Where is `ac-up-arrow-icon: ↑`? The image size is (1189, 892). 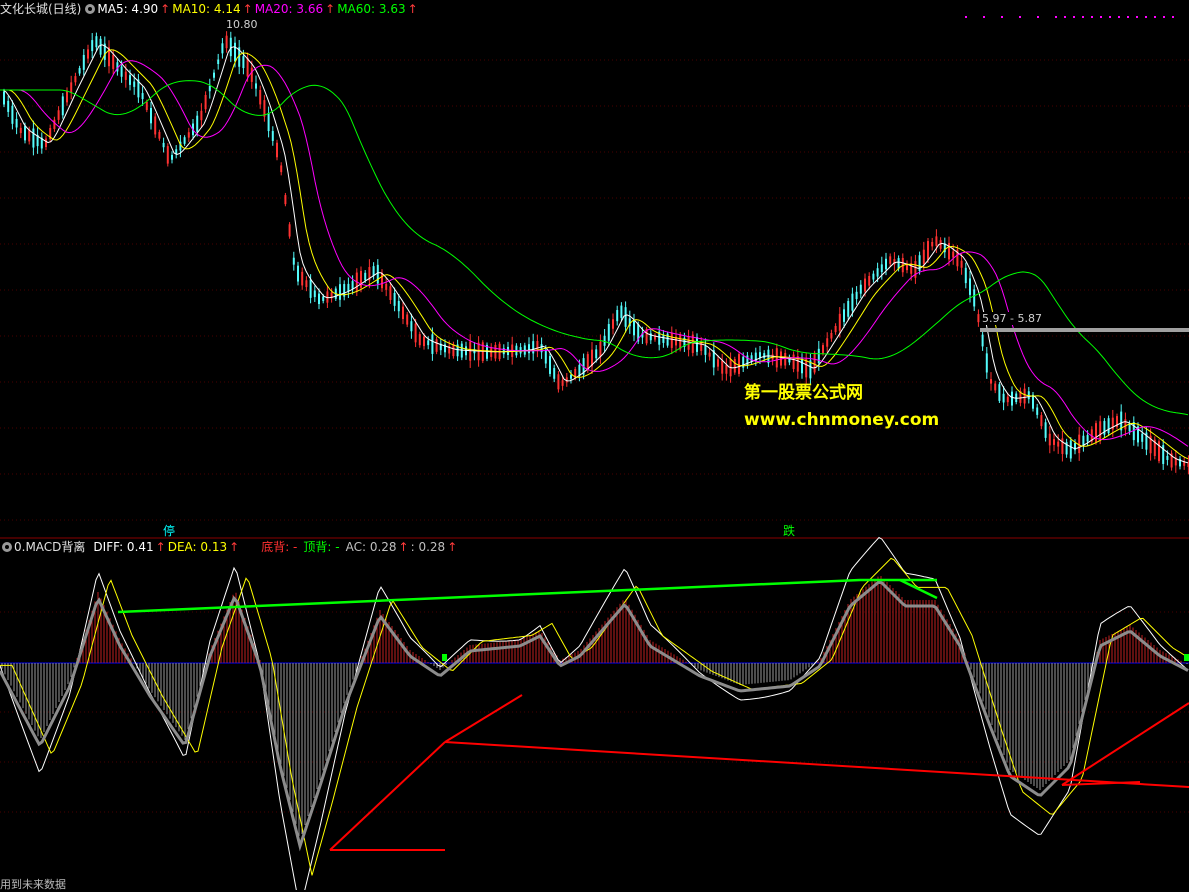 ac-up-arrow-icon: ↑ is located at coordinates (403, 547).